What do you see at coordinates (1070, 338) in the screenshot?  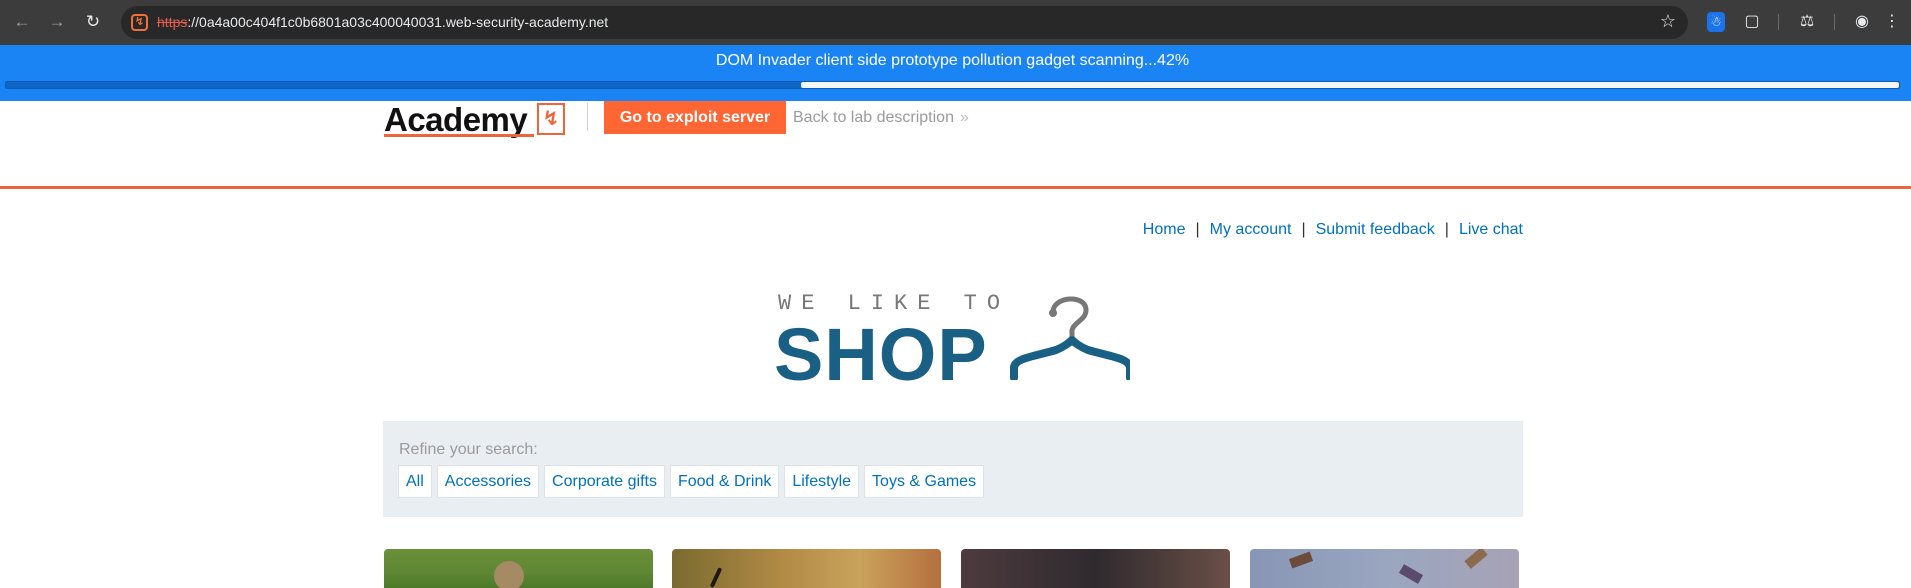 I see `hanger-icon` at bounding box center [1070, 338].